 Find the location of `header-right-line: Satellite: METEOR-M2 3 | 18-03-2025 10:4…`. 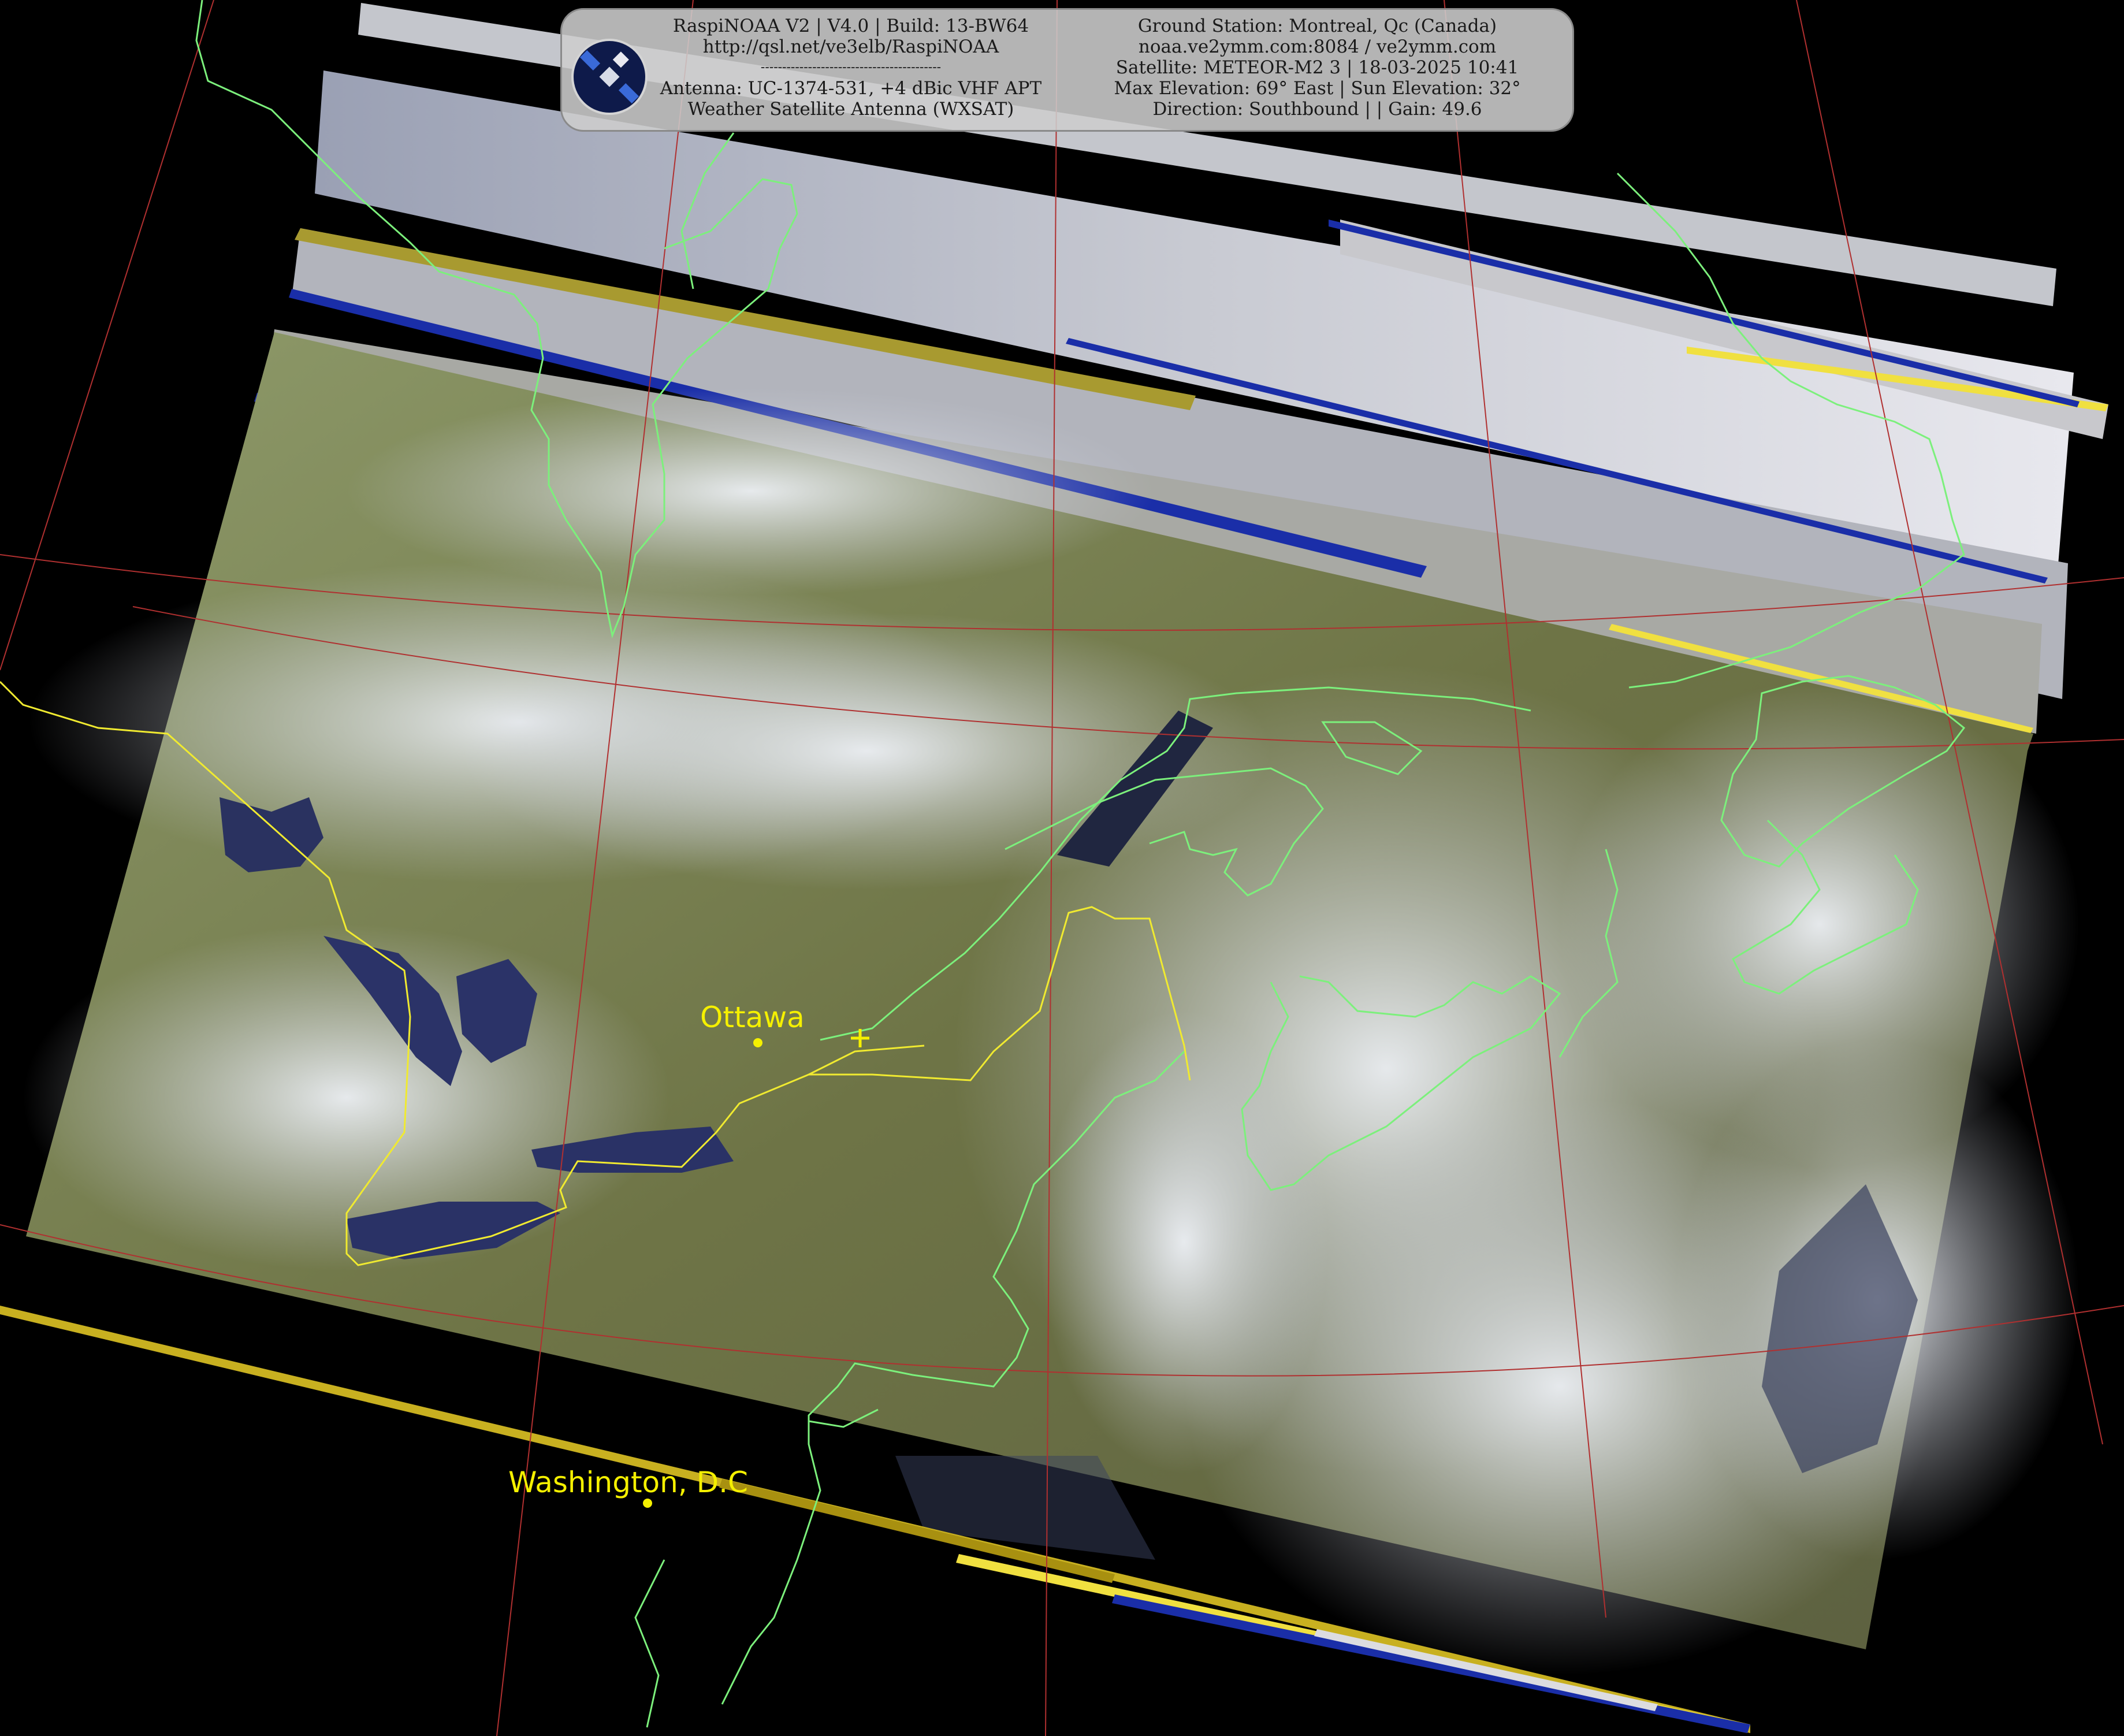

header-right-line: Satellite: METEOR-M2 3 | 18-03-2025 10:4… is located at coordinates (1317, 67).